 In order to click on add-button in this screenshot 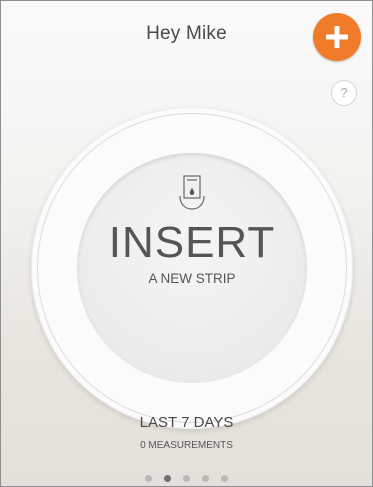, I will do `click(337, 37)`.